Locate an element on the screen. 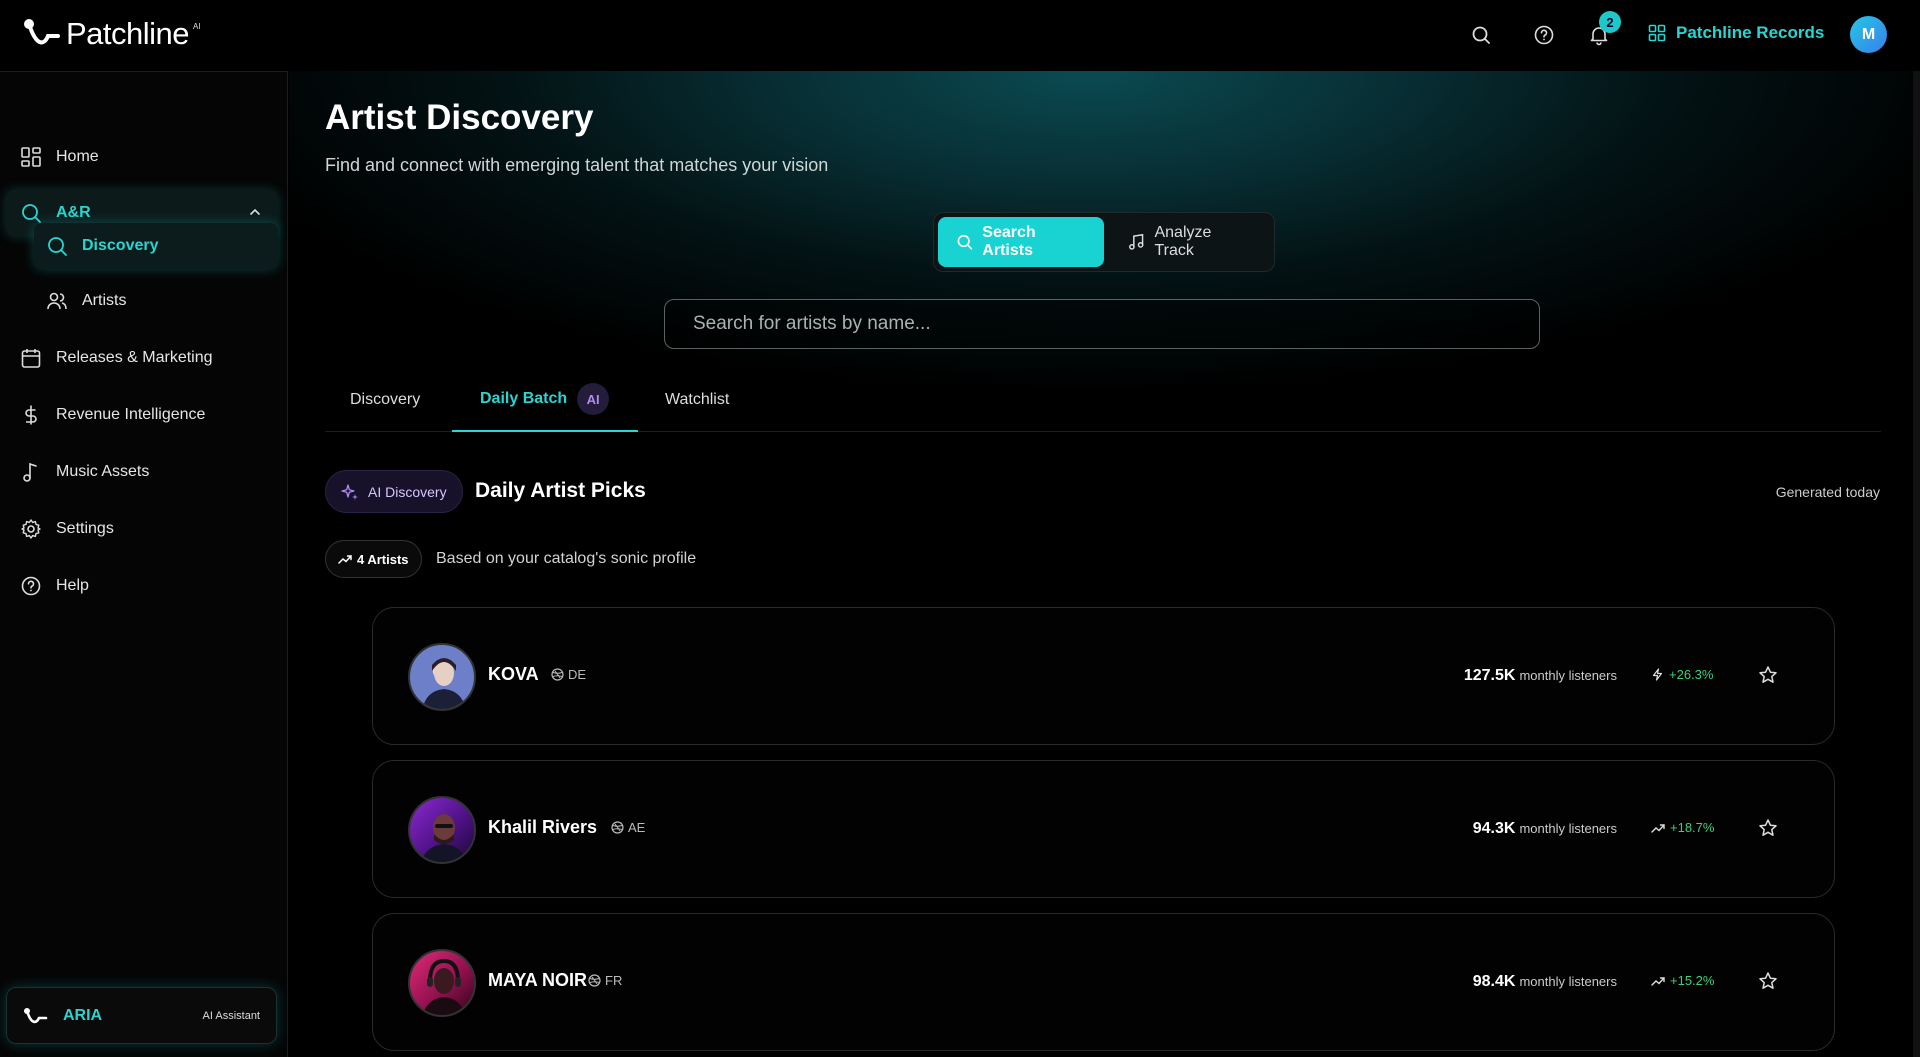 The height and width of the screenshot is (1057, 1920). sidebar-item-revenue: Revenue Intelligence is located at coordinates (144, 415).